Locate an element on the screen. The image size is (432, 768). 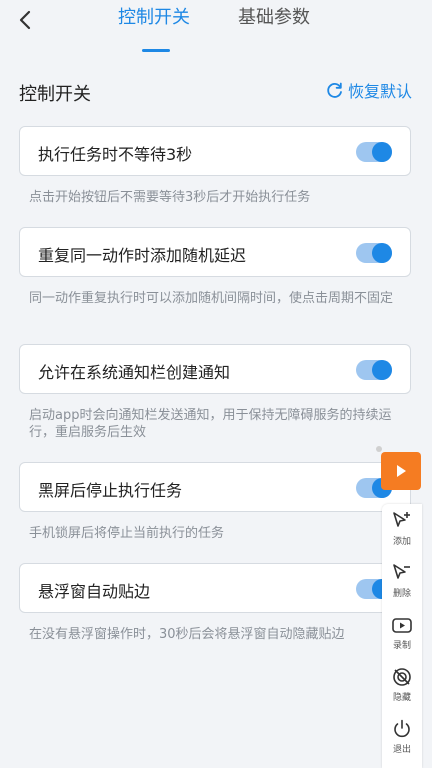
tab-basic-params: 基础参数 is located at coordinates (274, 18).